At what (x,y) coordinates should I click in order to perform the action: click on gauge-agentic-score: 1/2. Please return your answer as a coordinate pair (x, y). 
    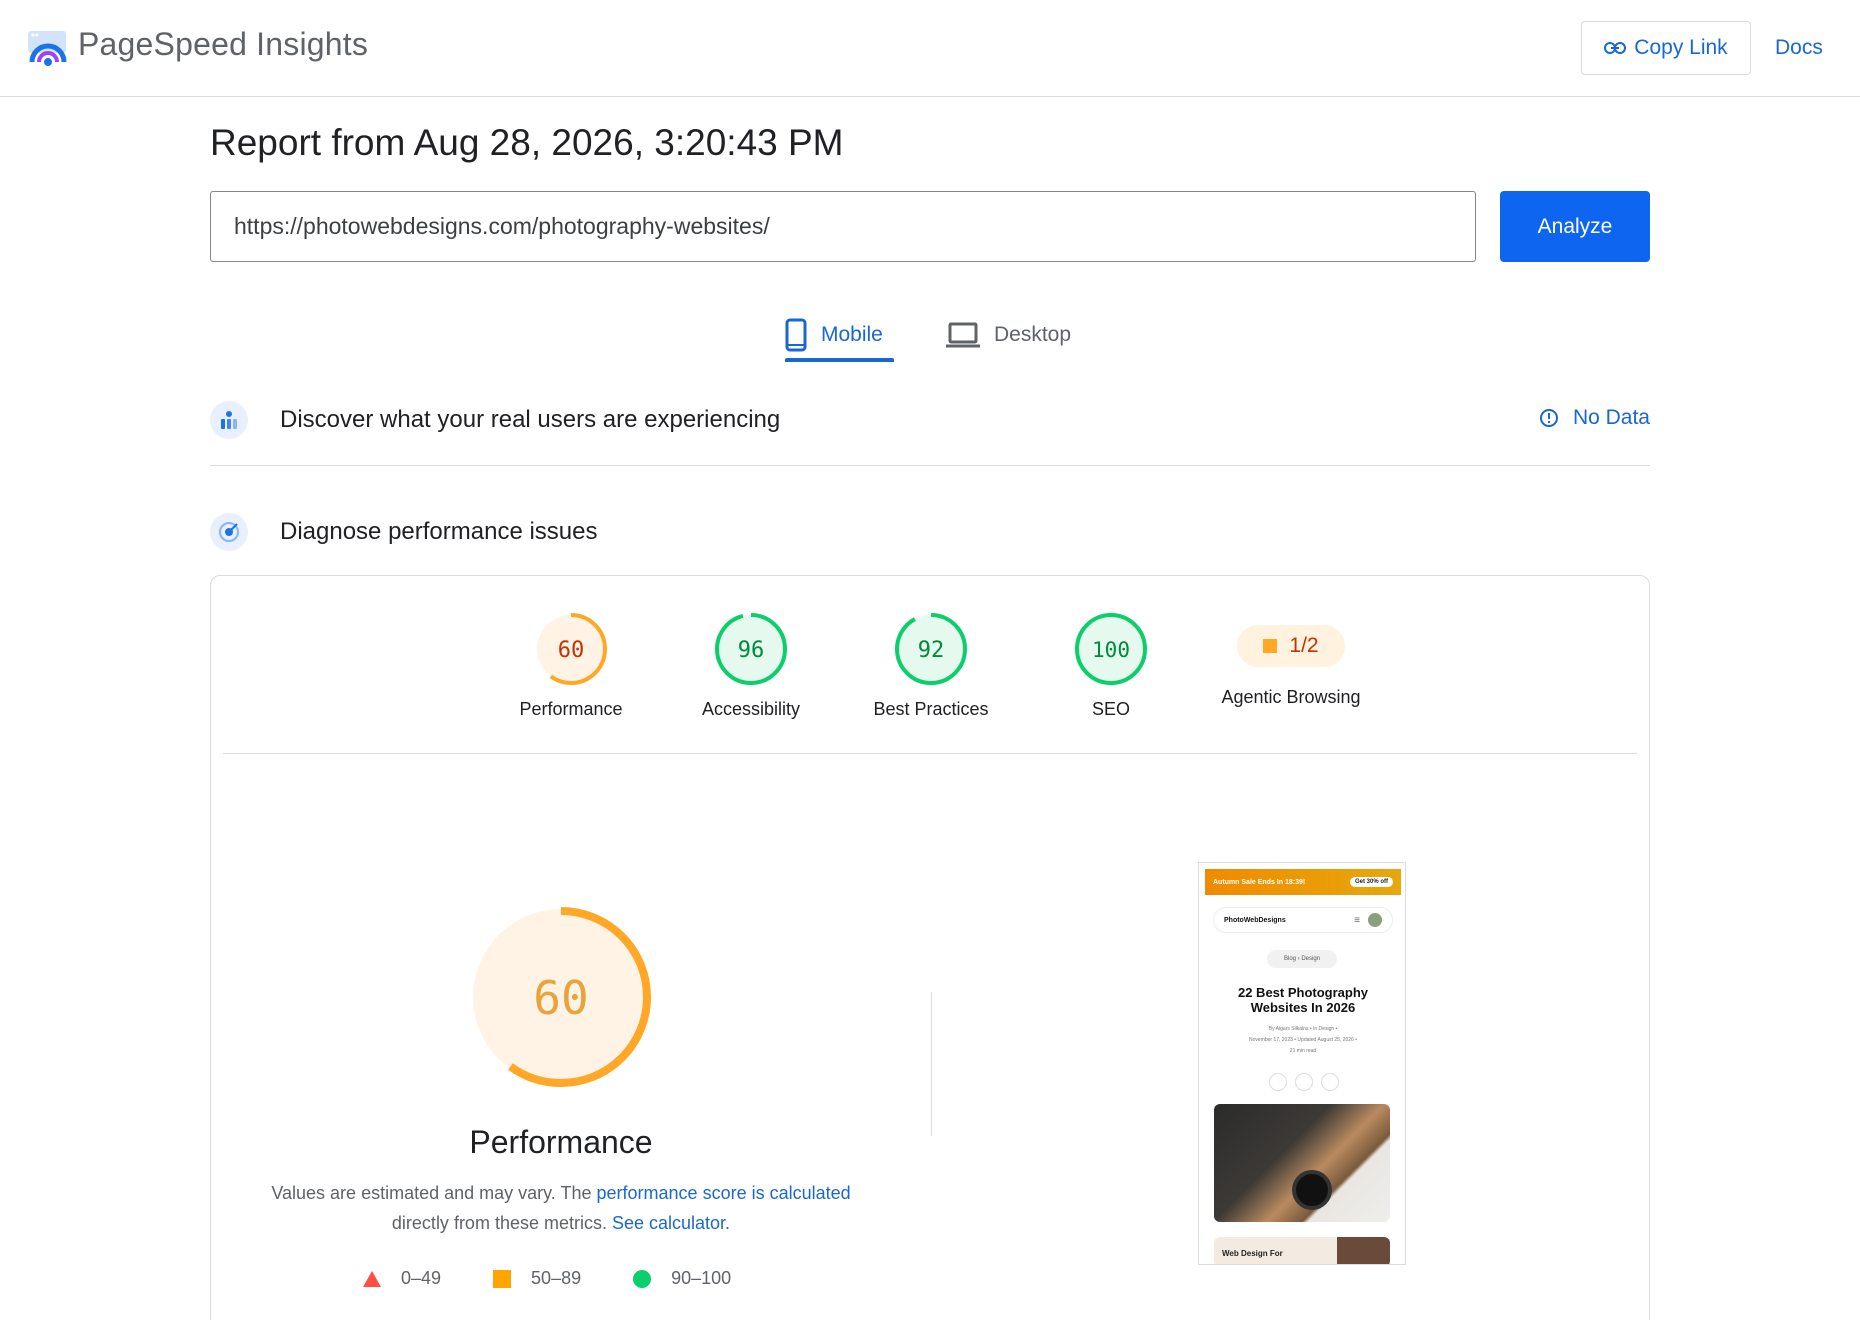
    Looking at the image, I should click on (1304, 645).